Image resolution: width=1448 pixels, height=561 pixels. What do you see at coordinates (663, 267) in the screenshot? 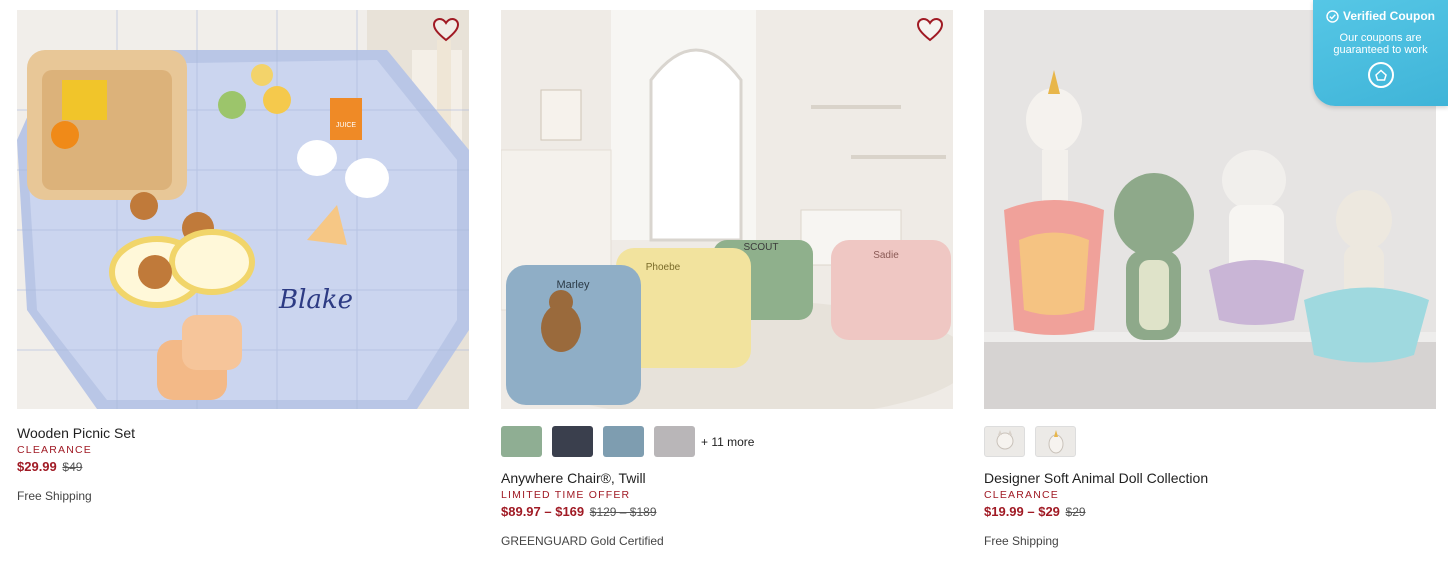
I see `svg-text: Phoebe` at bounding box center [663, 267].